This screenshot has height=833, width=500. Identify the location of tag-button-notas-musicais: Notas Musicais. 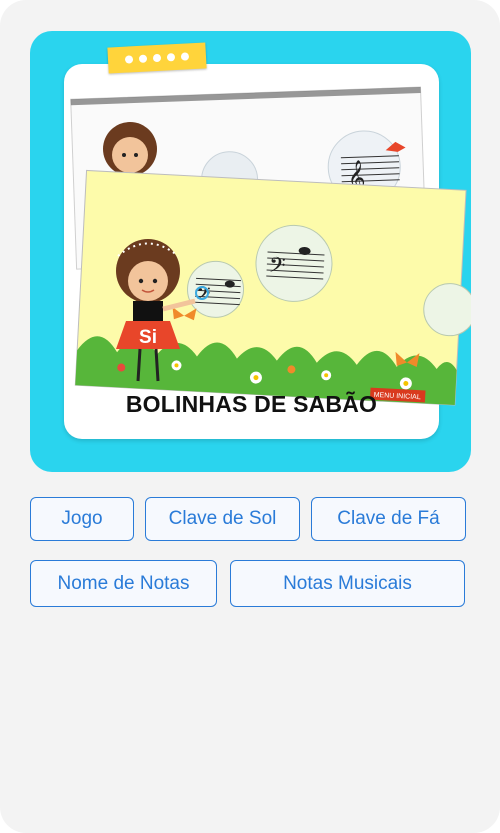
(347, 583).